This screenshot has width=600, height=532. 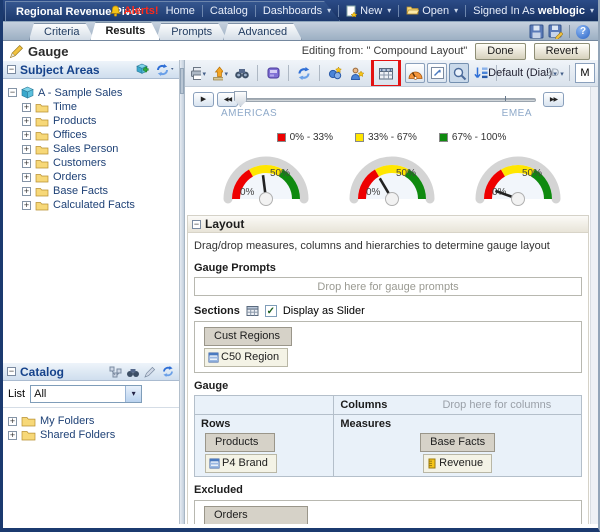 What do you see at coordinates (569, 31) in the screenshot?
I see `strip-divider` at bounding box center [569, 31].